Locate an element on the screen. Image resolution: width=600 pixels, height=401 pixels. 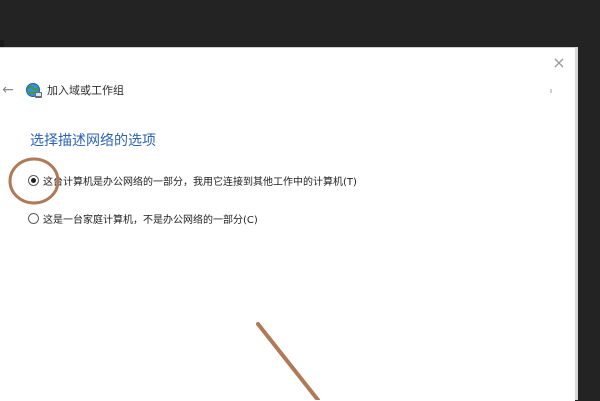
home-computer-option: 这是一台家庭计算机，不是办公网络的一部分(C) is located at coordinates (143, 218).